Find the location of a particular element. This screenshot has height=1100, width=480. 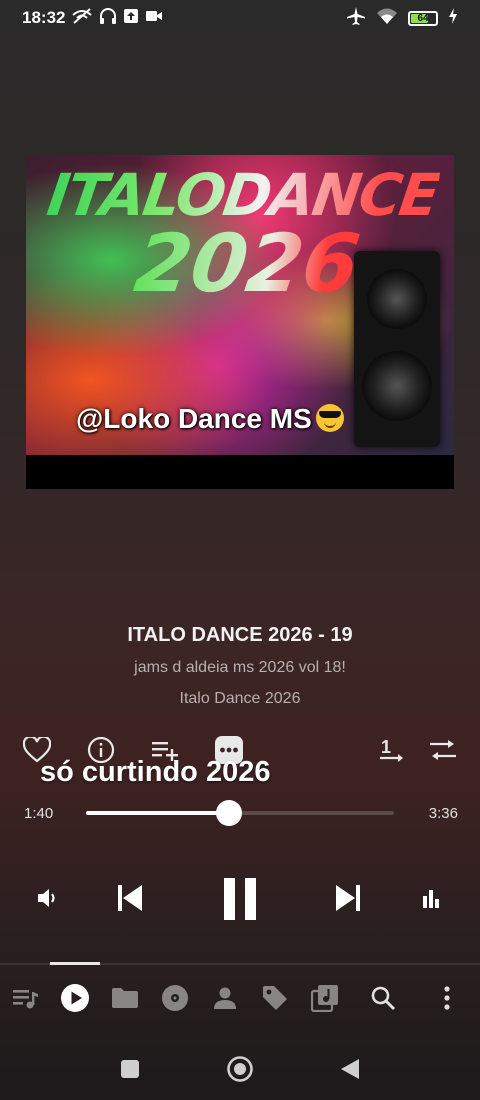

tab-more is located at coordinates (447, 1000).